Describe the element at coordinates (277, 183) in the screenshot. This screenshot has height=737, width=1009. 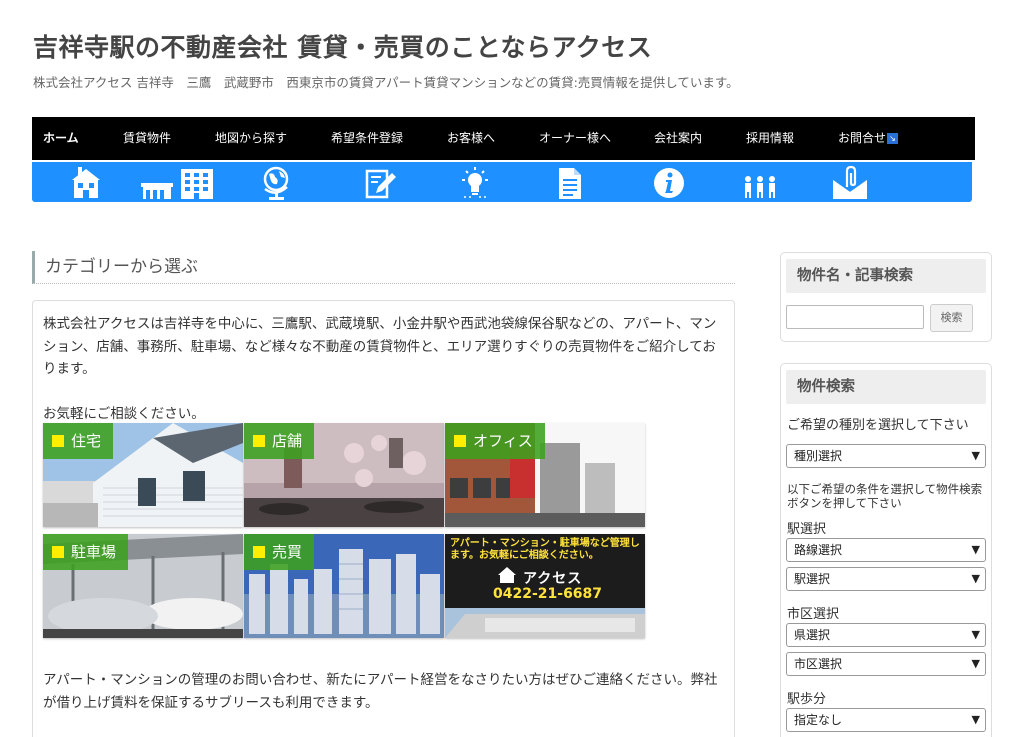
I see `globe-icon` at that location.